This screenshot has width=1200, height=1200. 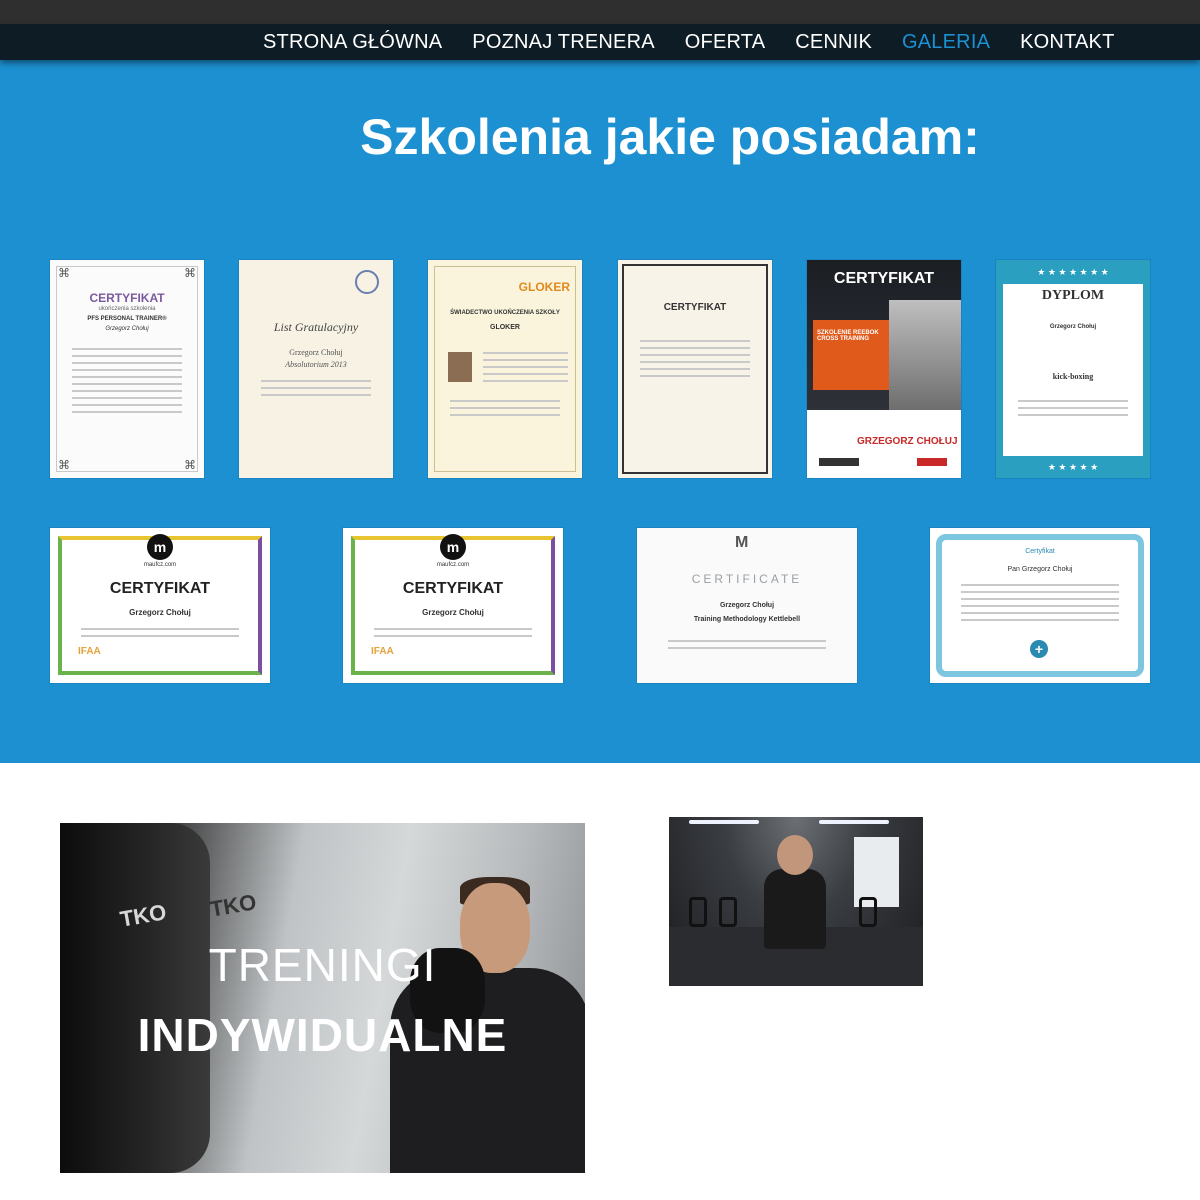 What do you see at coordinates (946, 42) in the screenshot?
I see `nav-item-galeria: GALERIA` at bounding box center [946, 42].